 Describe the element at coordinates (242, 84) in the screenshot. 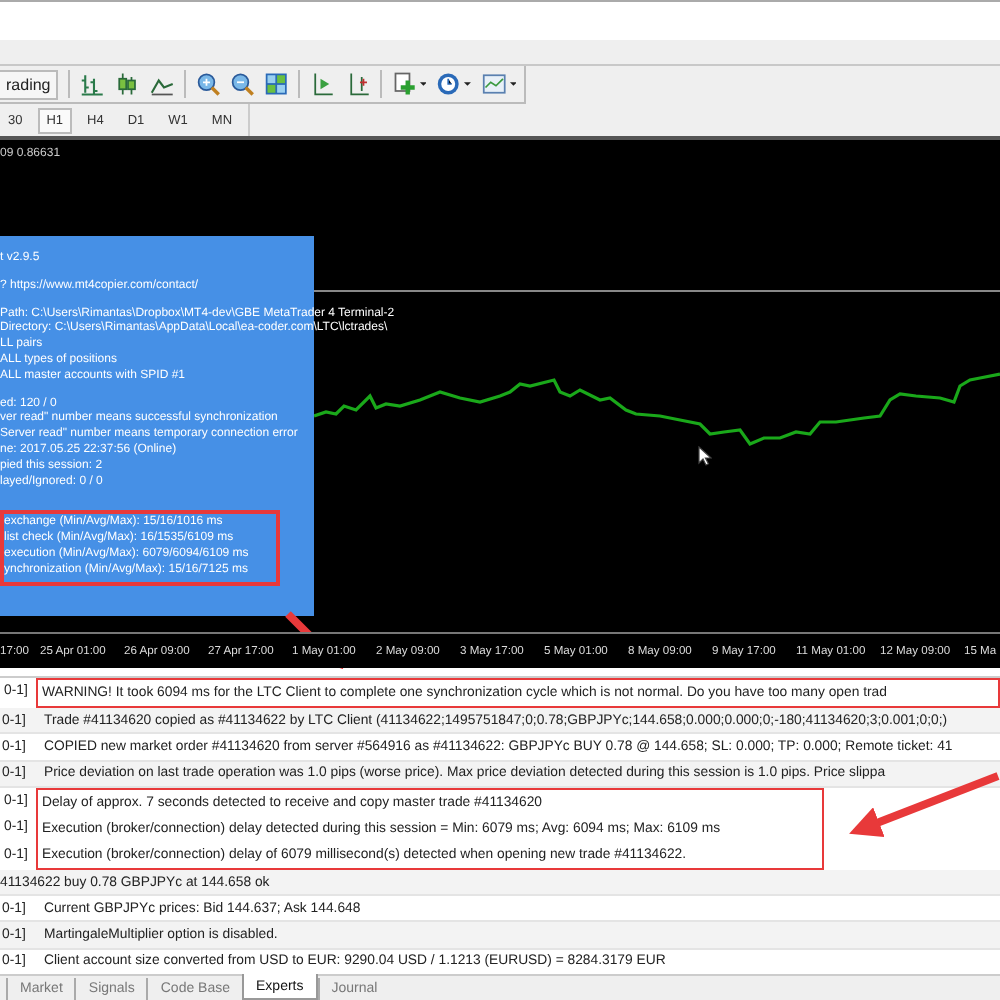

I see `zoom-out-icon` at that location.